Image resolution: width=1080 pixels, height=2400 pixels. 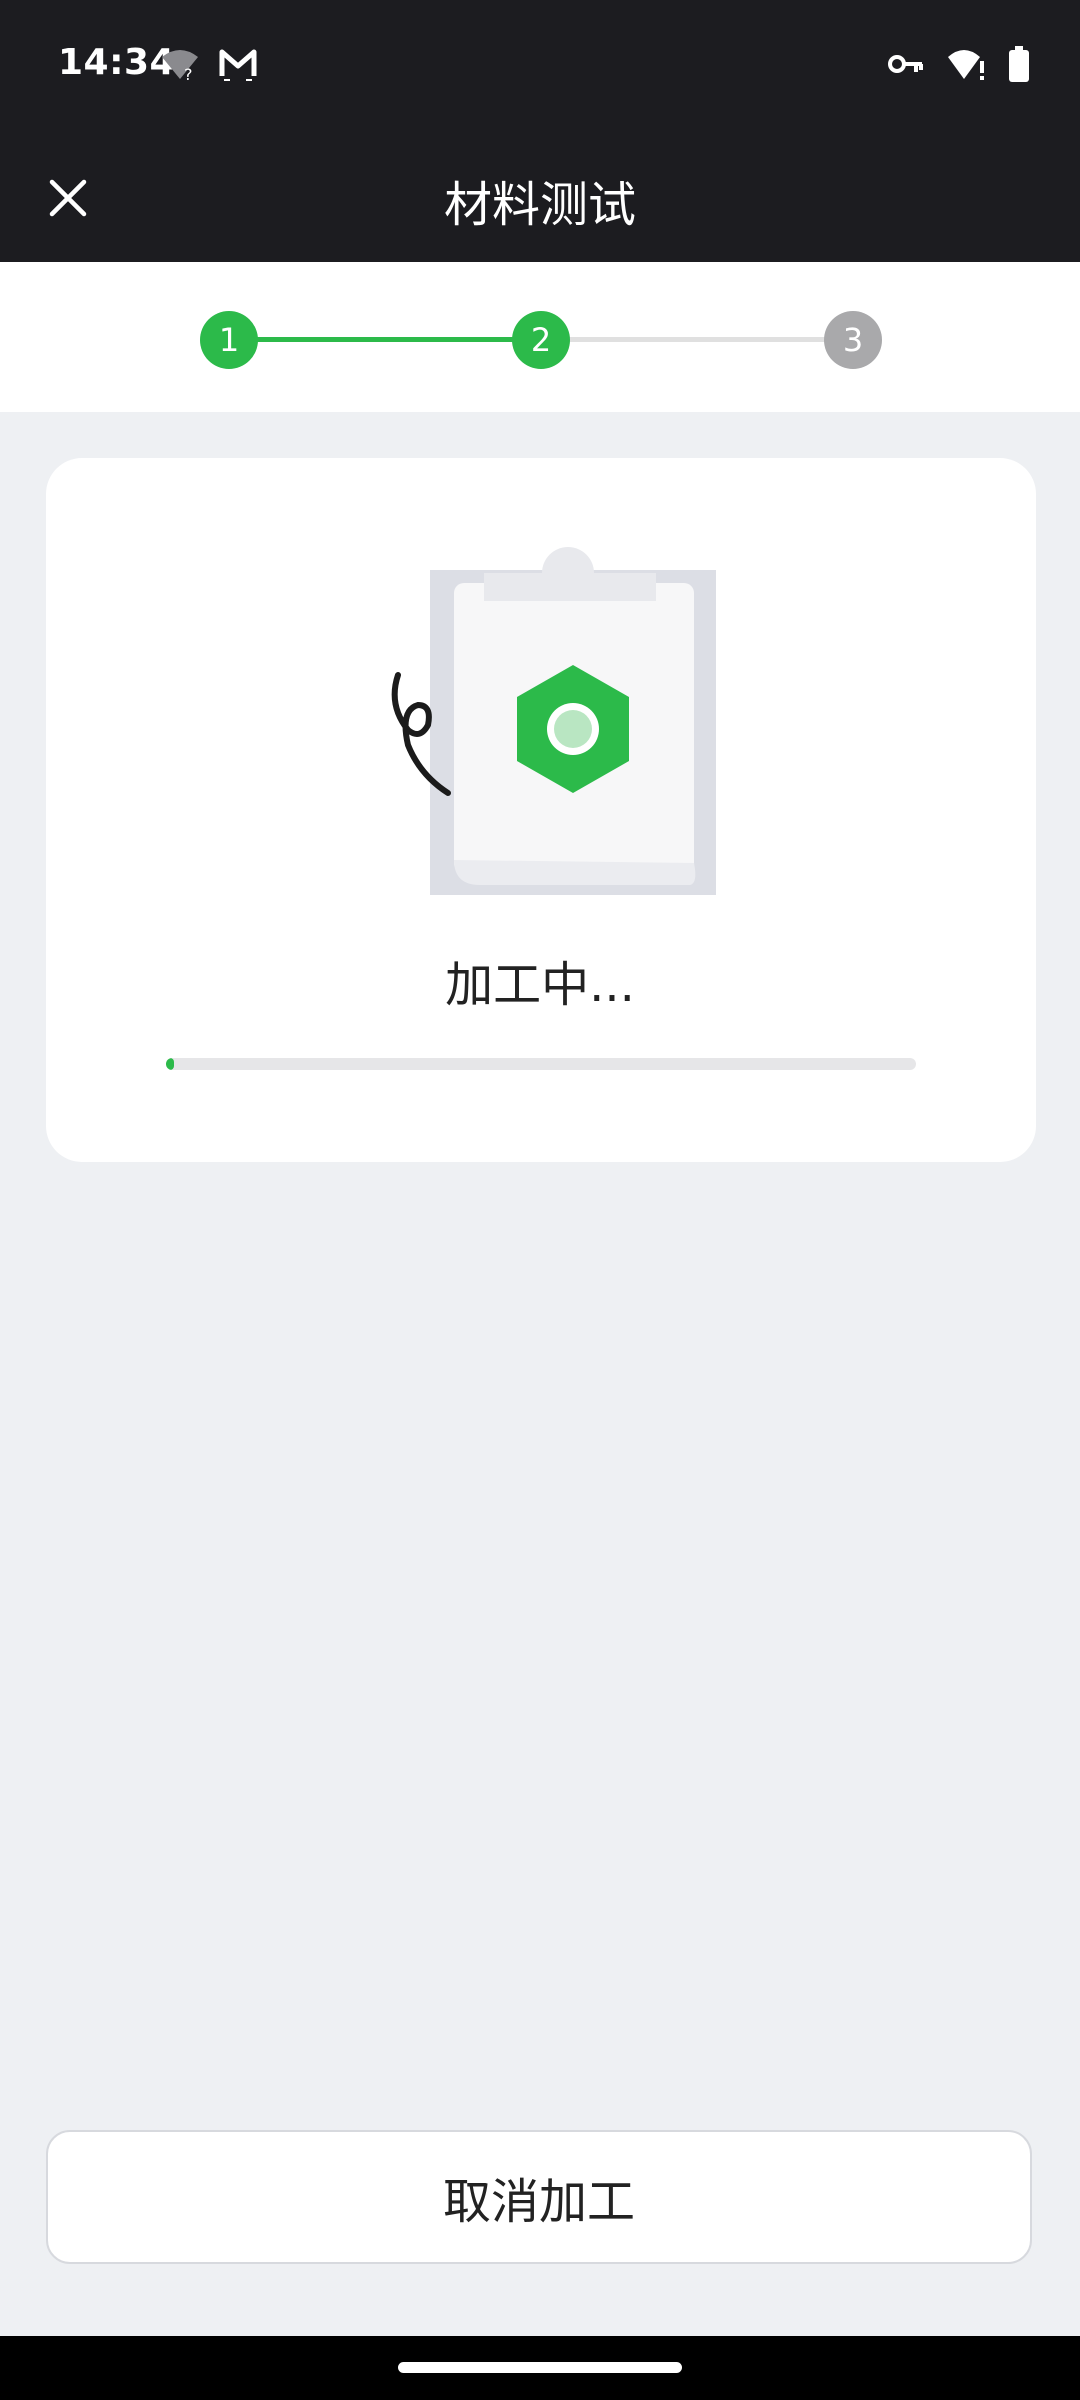 I want to click on mail-icon, so click(x=238, y=65).